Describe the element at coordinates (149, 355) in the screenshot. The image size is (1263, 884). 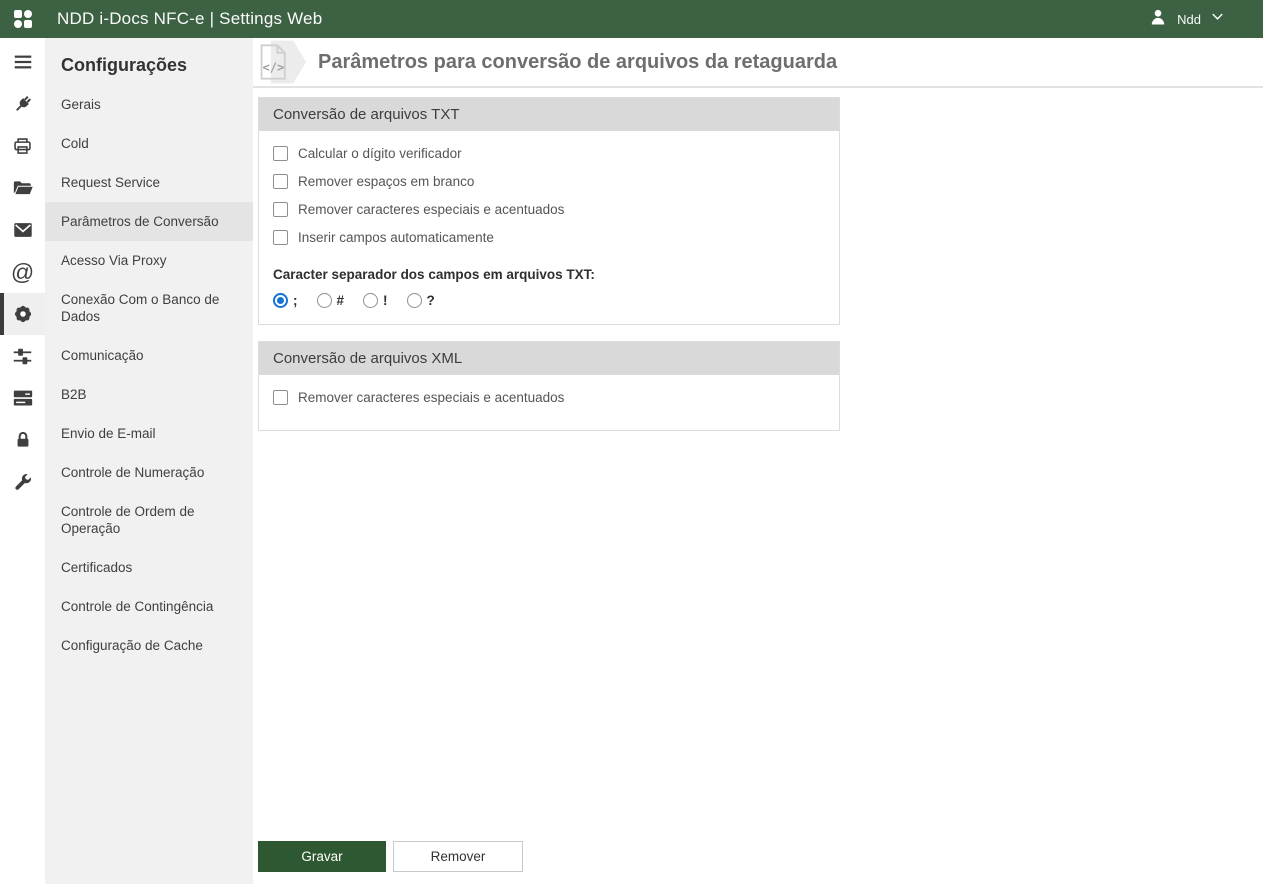
I see `sidebar-item-comunicacao: Comunicação` at that location.